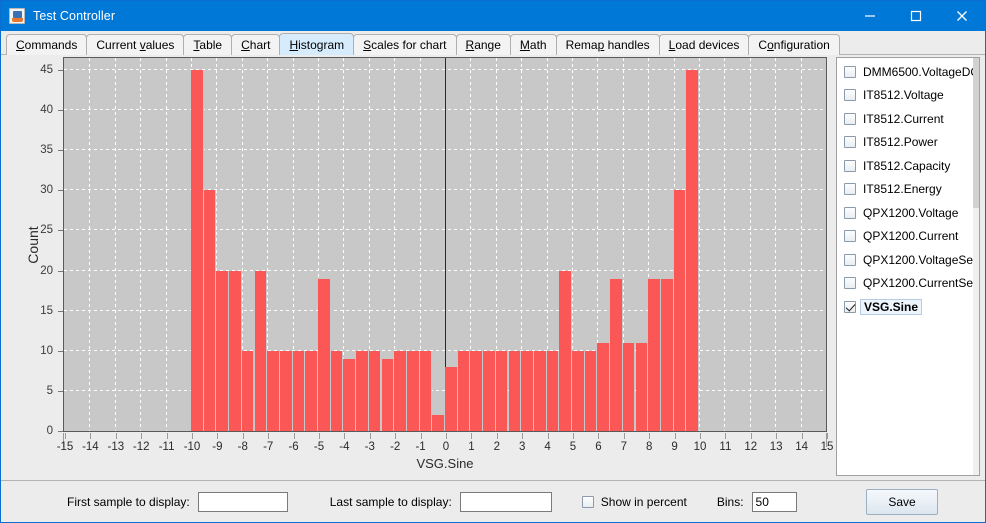  I want to click on y-axis: Count 0 5 10 15 20 25 30 35 40 45, so click(32, 247).